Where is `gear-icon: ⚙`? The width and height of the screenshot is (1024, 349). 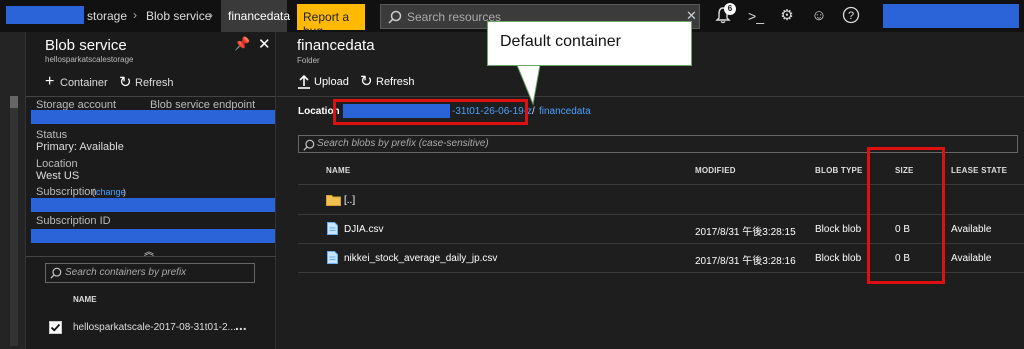
gear-icon: ⚙ is located at coordinates (787, 16).